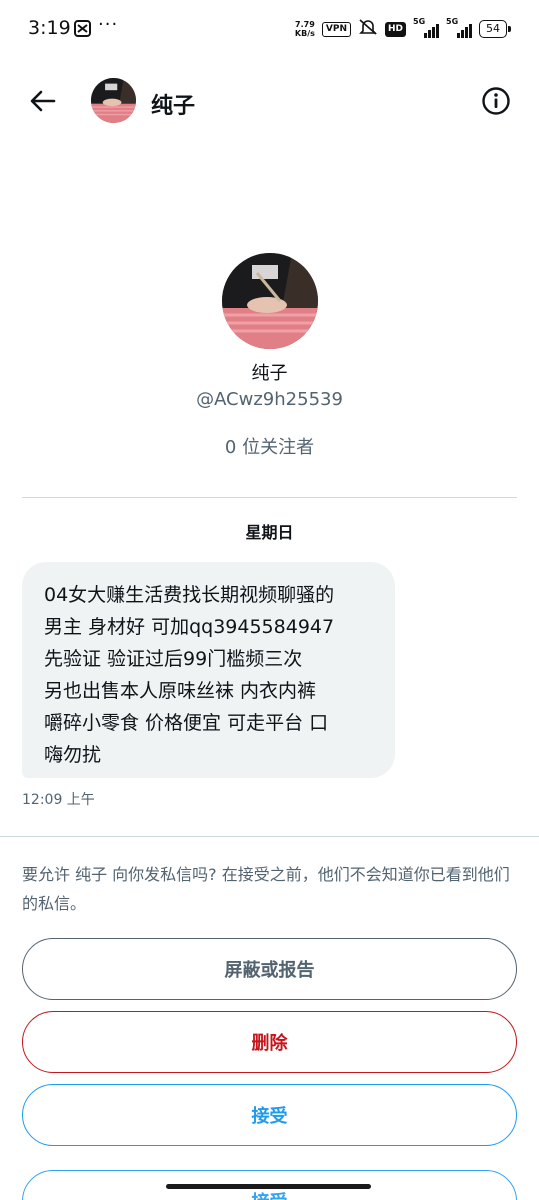  I want to click on status-time: 3:19, so click(49, 28).